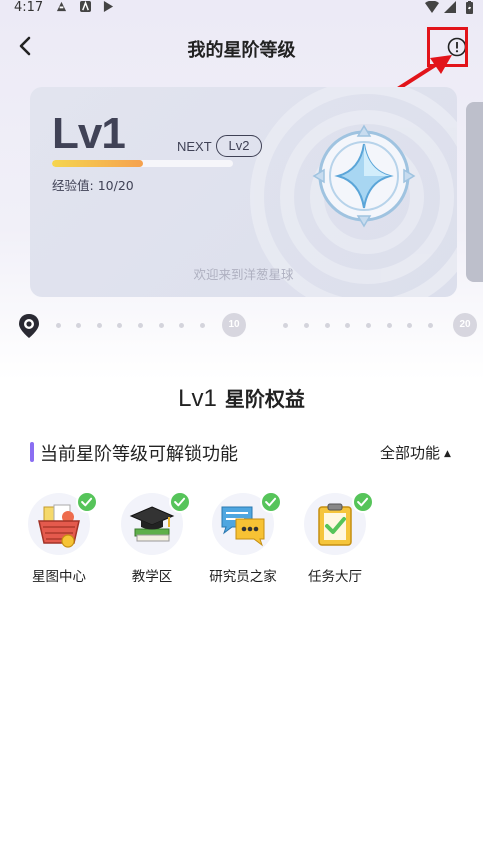  I want to click on welcome-text: 欢迎来到洋葱星球, so click(243, 274).